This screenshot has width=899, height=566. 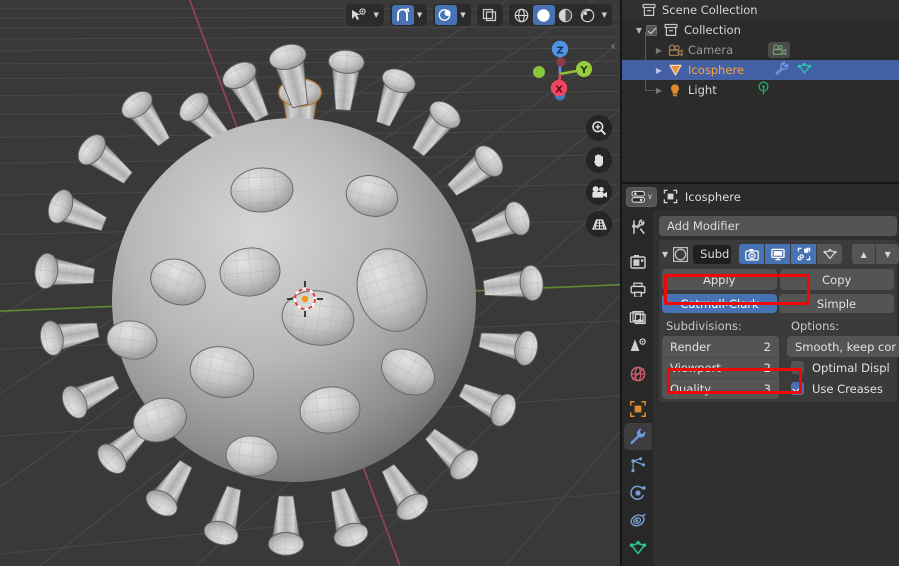 I want to click on tab-render, so click(x=638, y=261).